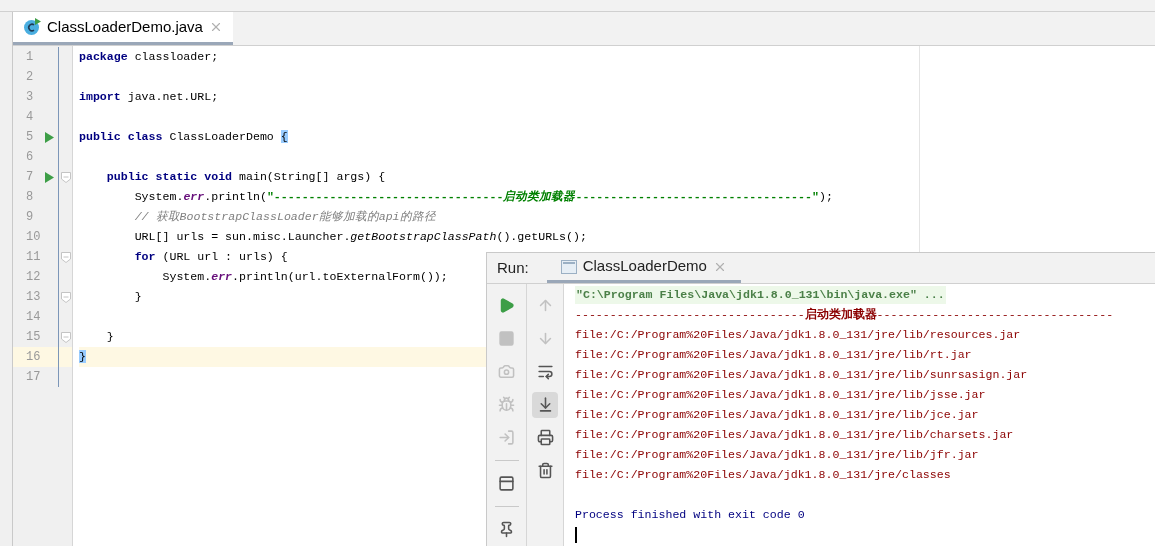  What do you see at coordinates (545, 371) in the screenshot?
I see `wrap-icon` at bounding box center [545, 371].